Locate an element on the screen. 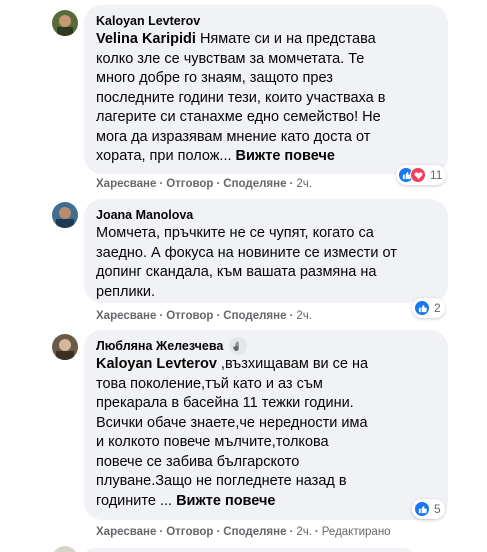 The width and height of the screenshot is (487, 552). wave-hand-icon is located at coordinates (238, 346).